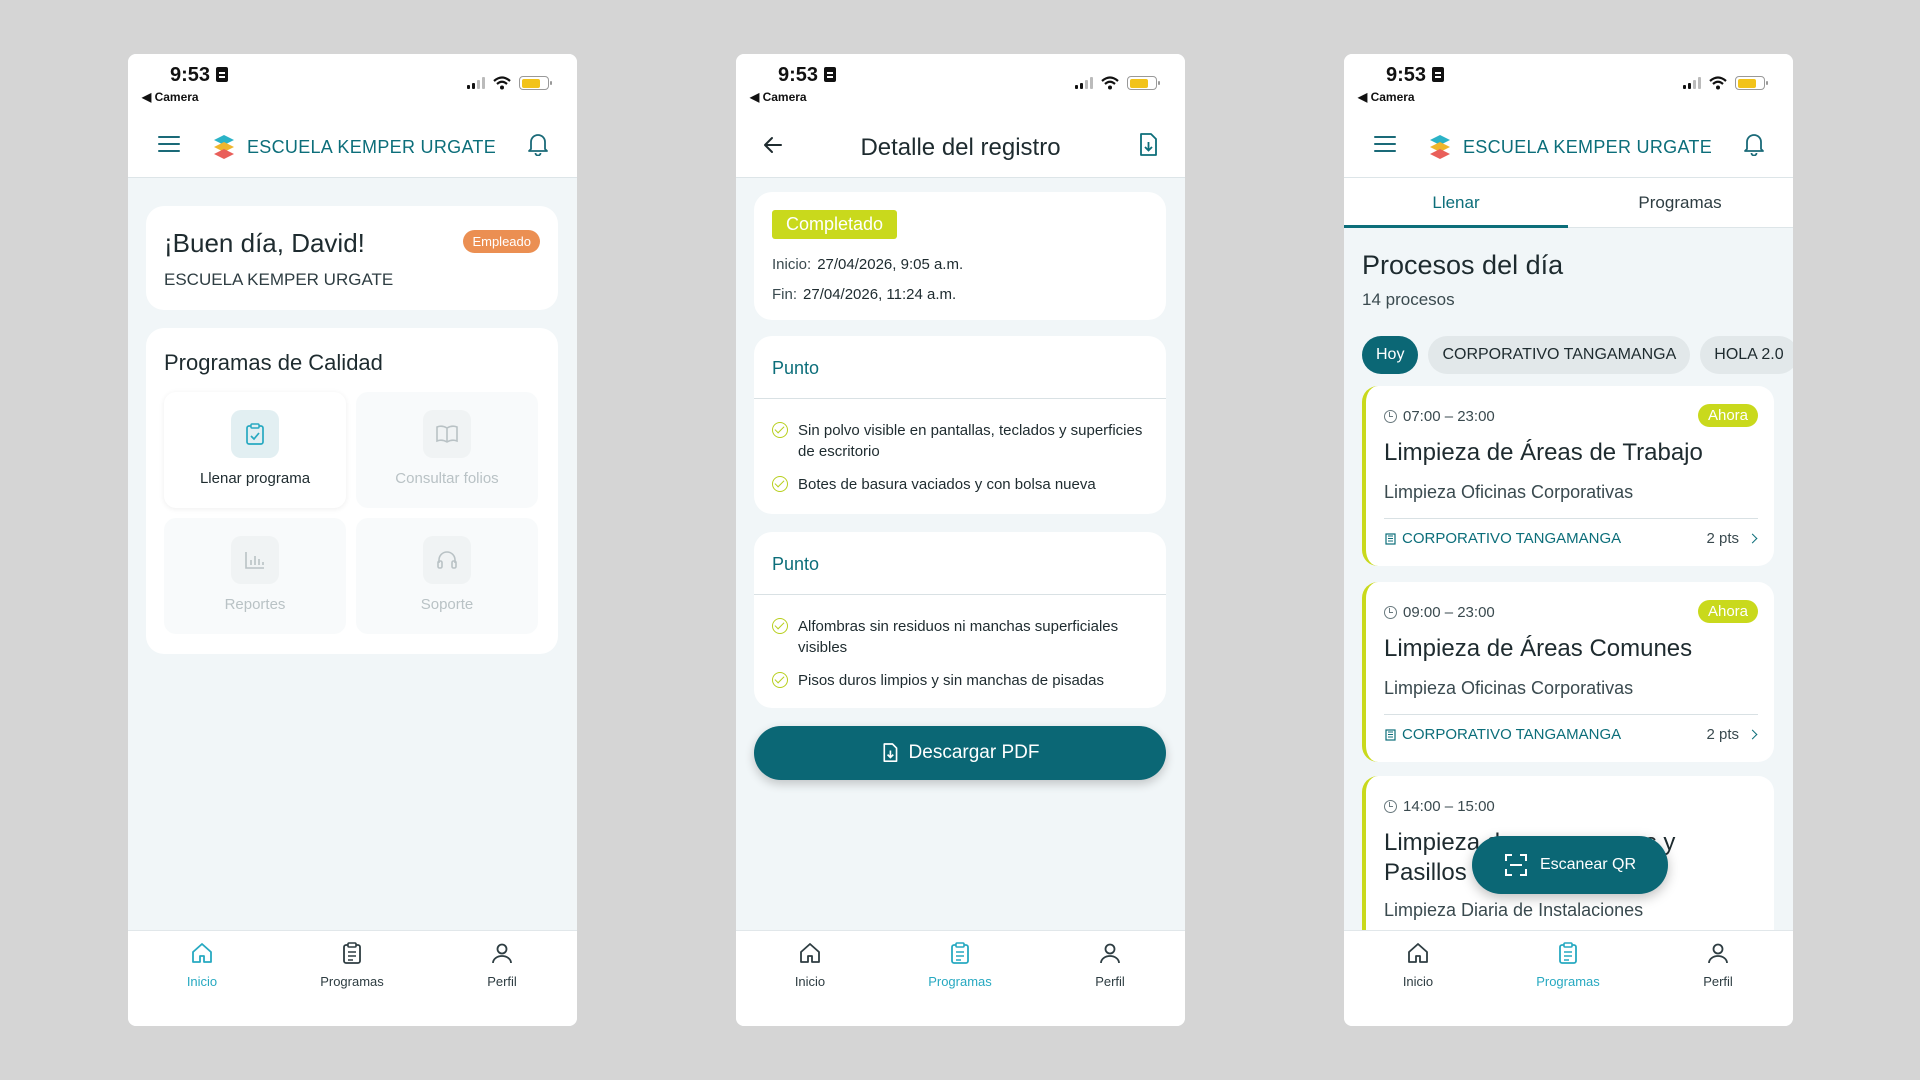 Image resolution: width=1920 pixels, height=1080 pixels. Describe the element at coordinates (1143, 83) in the screenshot. I see `battery-icon` at that location.